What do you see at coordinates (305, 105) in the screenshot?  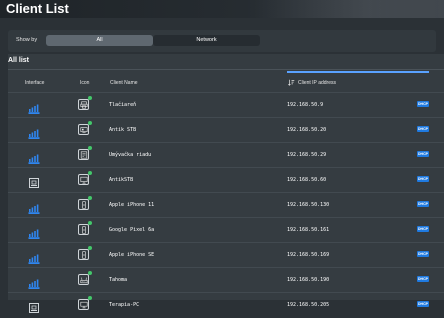 I see `client-ip: 192.168.50.9` at bounding box center [305, 105].